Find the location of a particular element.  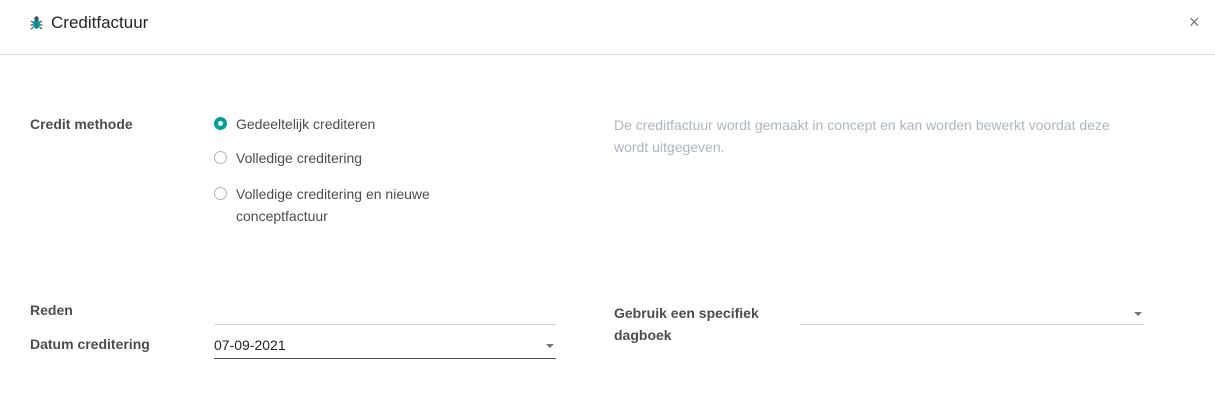

close-icon: × is located at coordinates (1194, 22).